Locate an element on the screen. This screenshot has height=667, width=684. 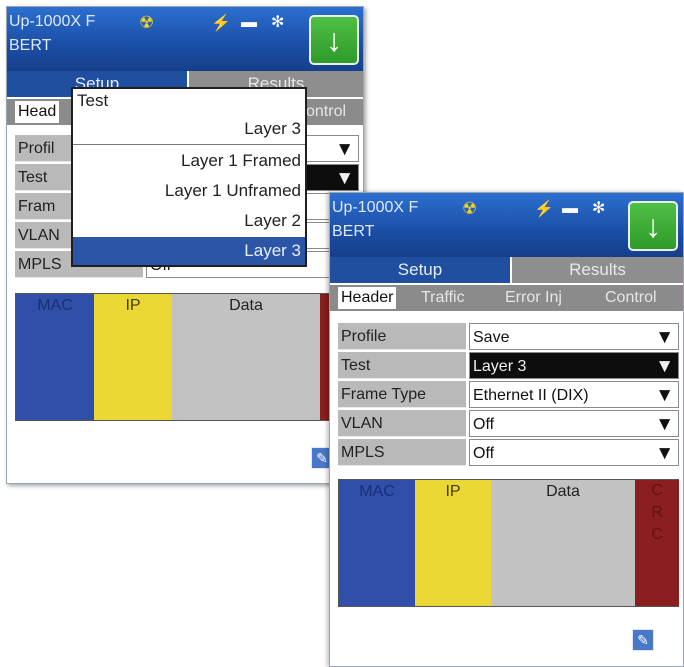
packet-diagram: MAC IP Data CRC is located at coordinates (508, 543).